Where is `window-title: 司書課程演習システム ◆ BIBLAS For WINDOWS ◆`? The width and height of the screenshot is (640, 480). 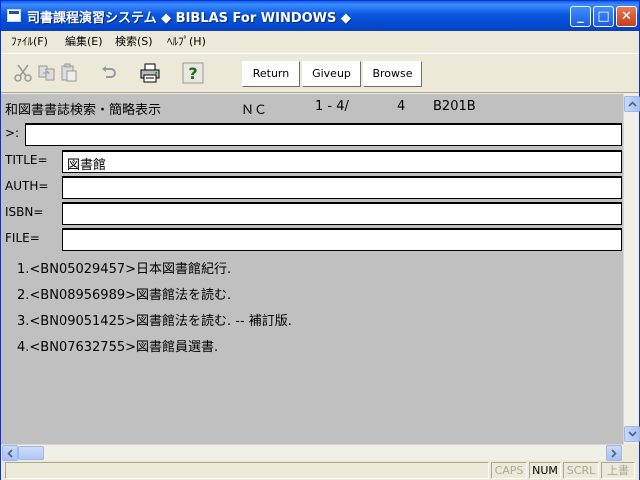 window-title: 司書課程演習システム ◆ BIBLAS For WINDOWS ◆ is located at coordinates (189, 18).